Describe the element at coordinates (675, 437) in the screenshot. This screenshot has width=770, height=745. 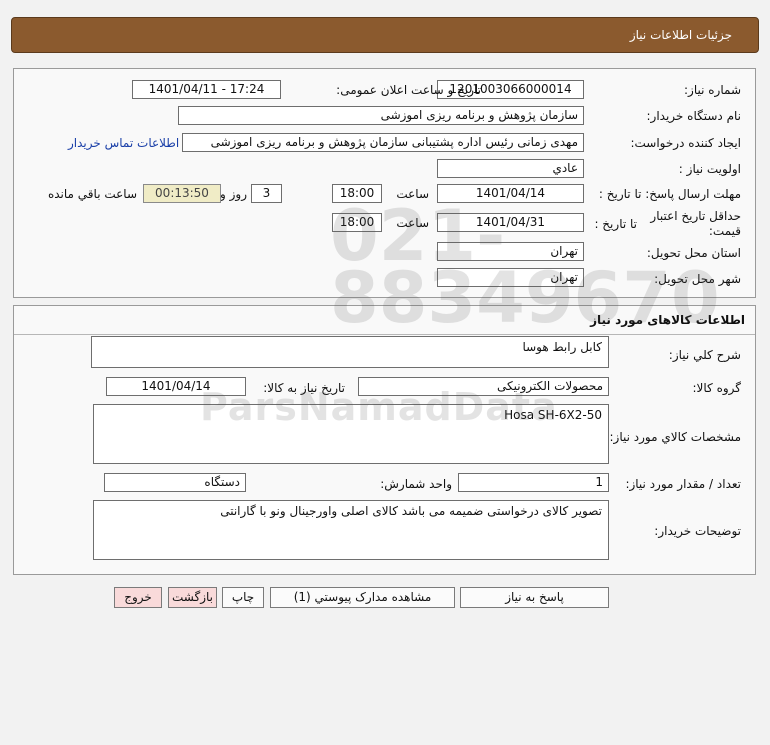
I see `specs-label: مشخصات کالاي مورد نیاز:` at that location.